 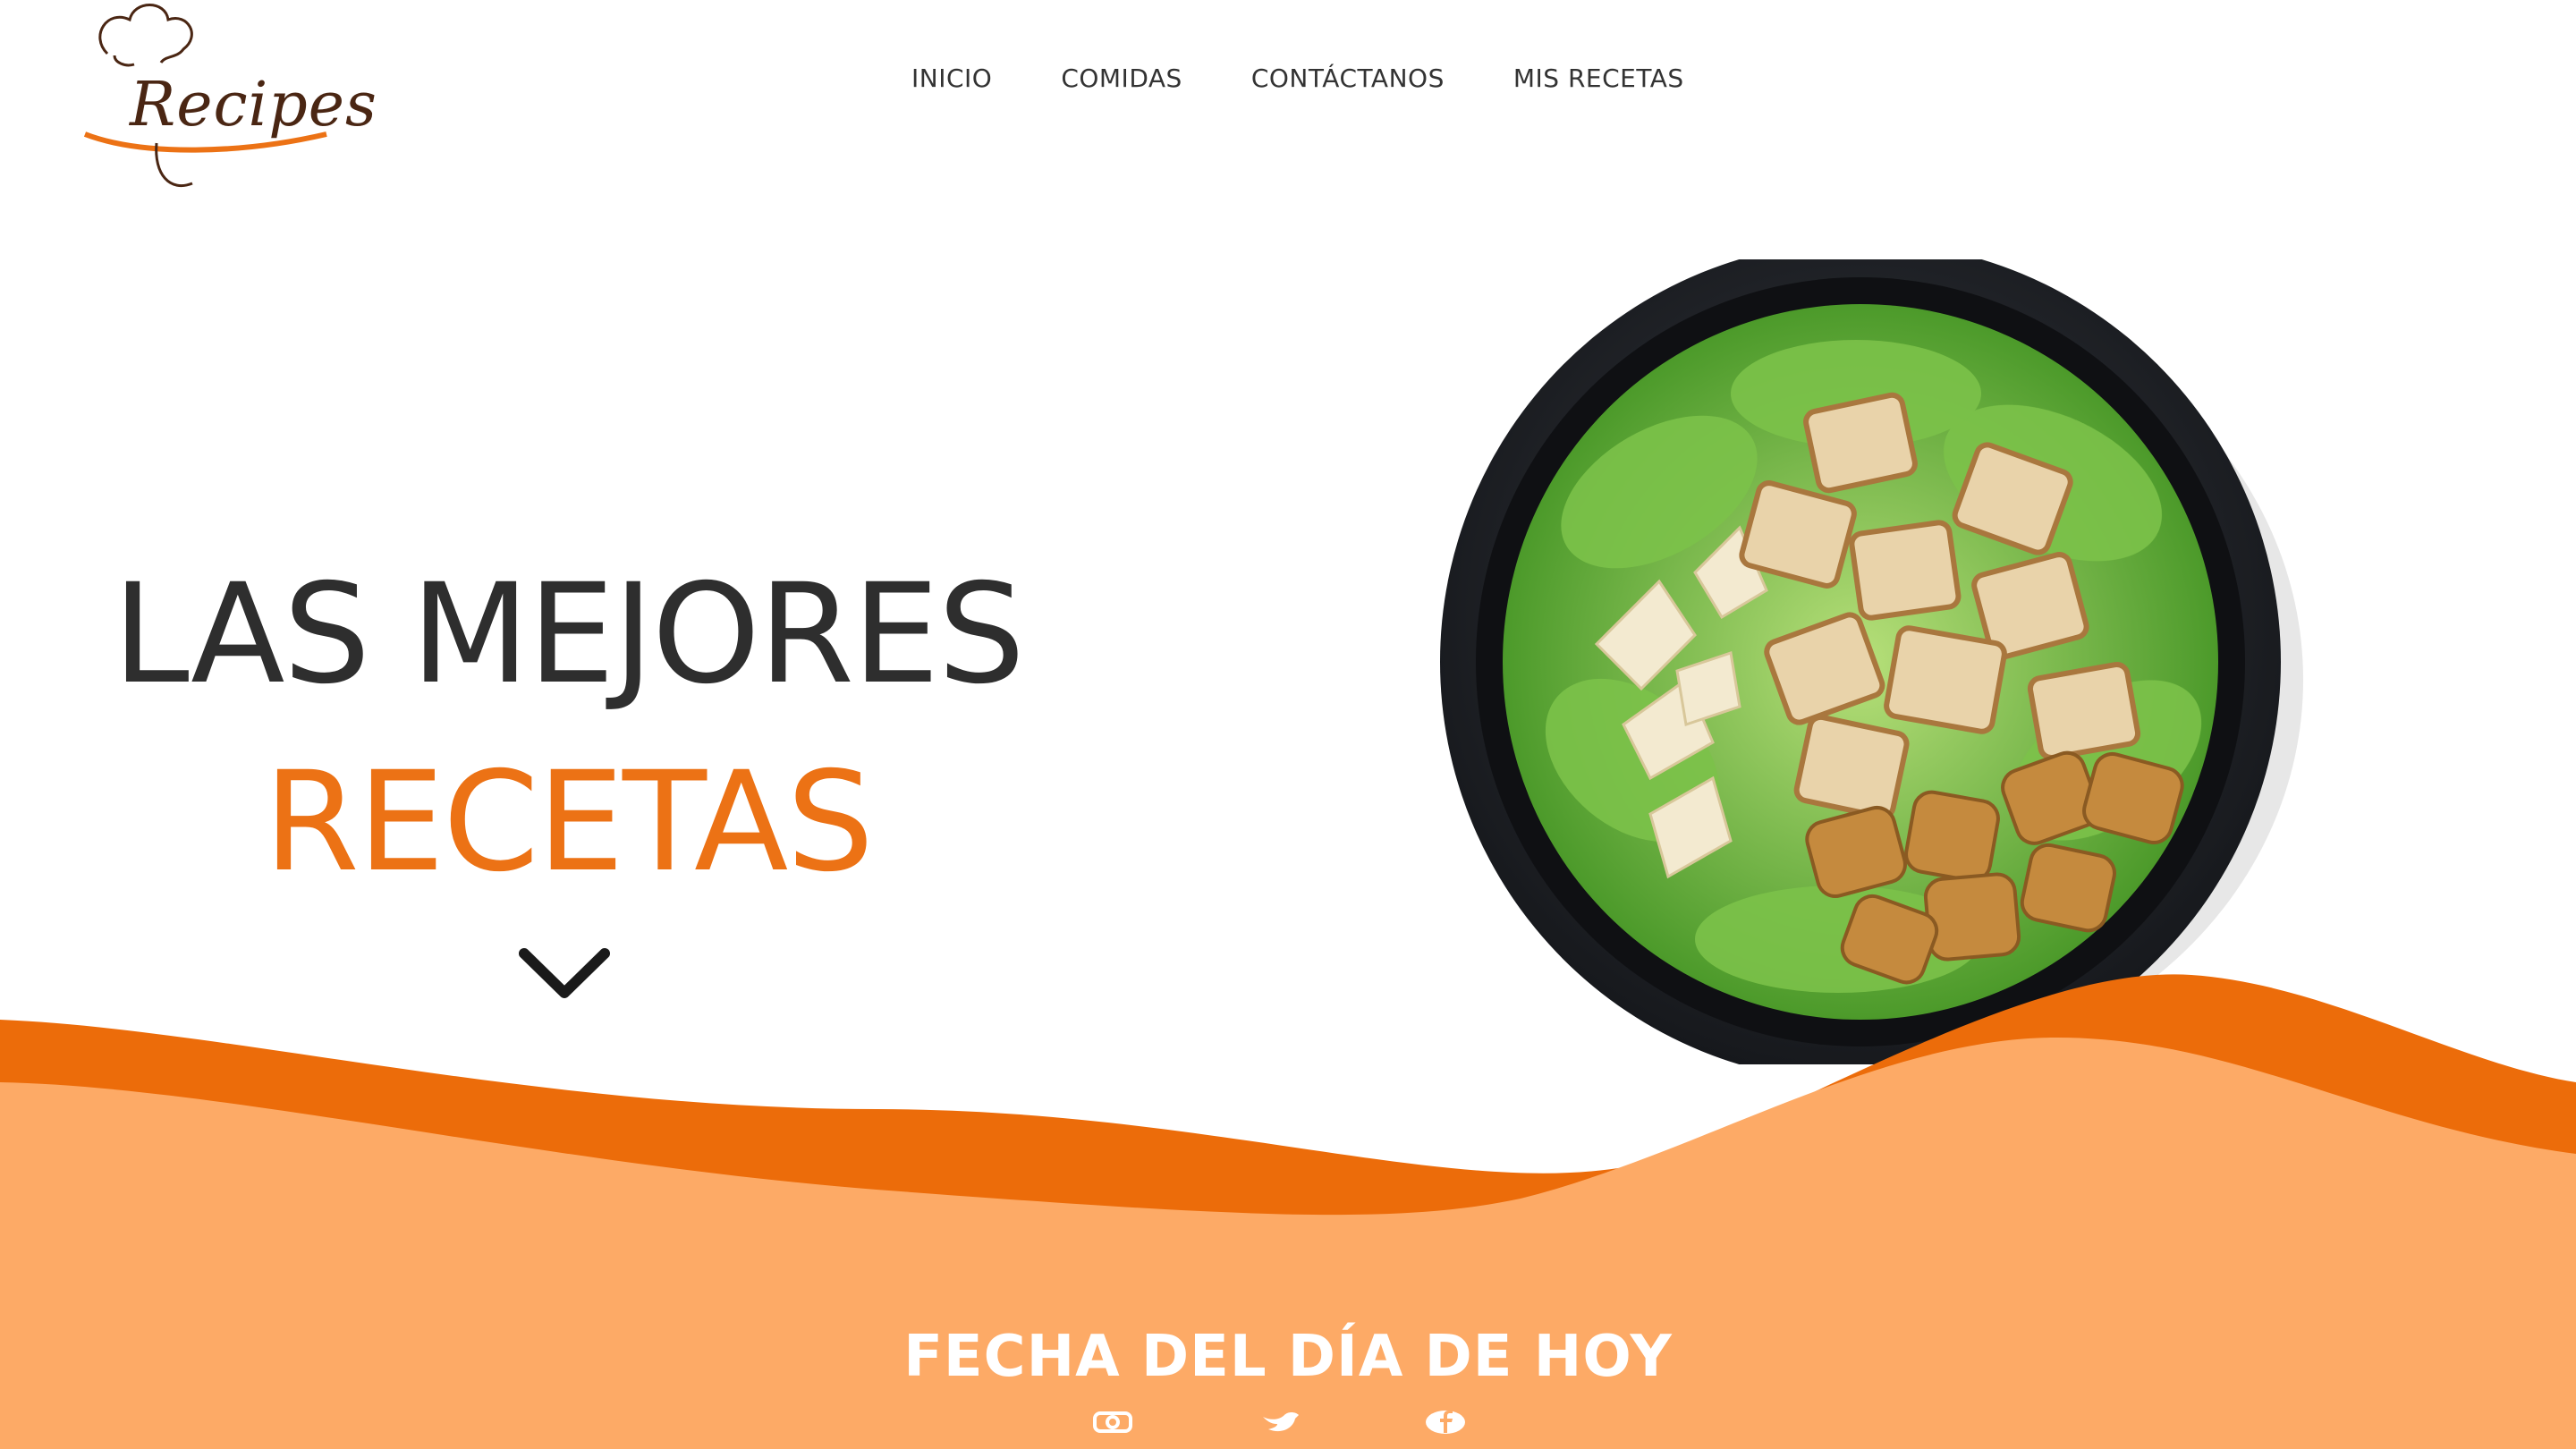 What do you see at coordinates (1445, 1422) in the screenshot?
I see `facebook-icon` at bounding box center [1445, 1422].